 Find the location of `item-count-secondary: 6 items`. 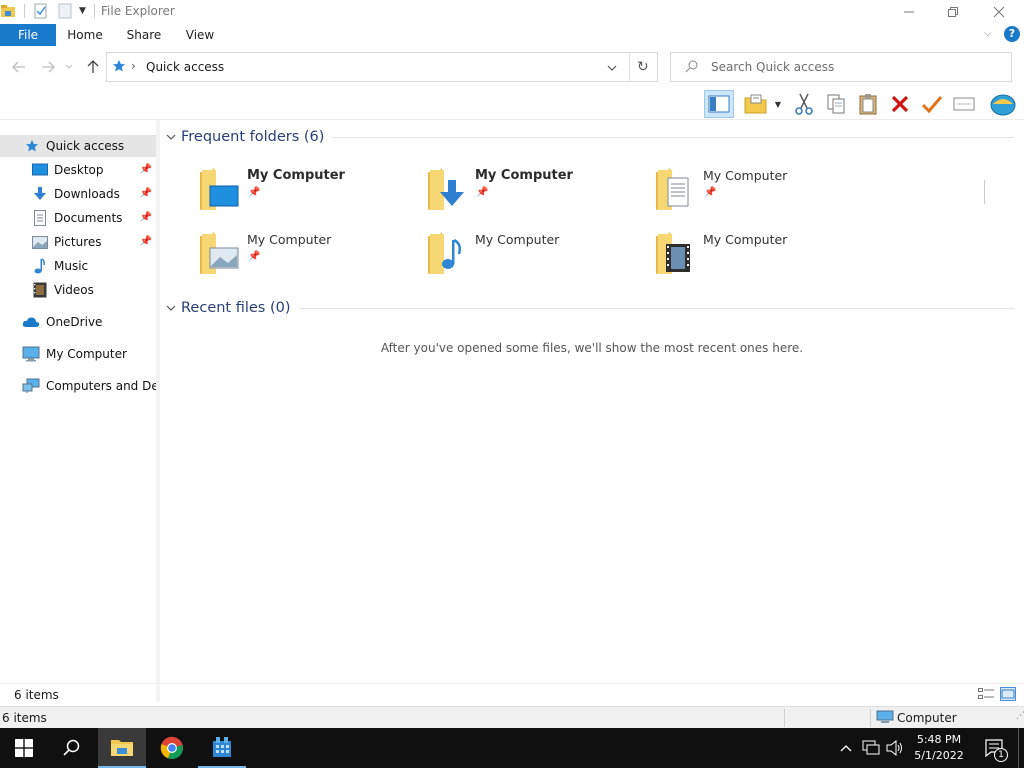

item-count-secondary: 6 items is located at coordinates (24, 718).